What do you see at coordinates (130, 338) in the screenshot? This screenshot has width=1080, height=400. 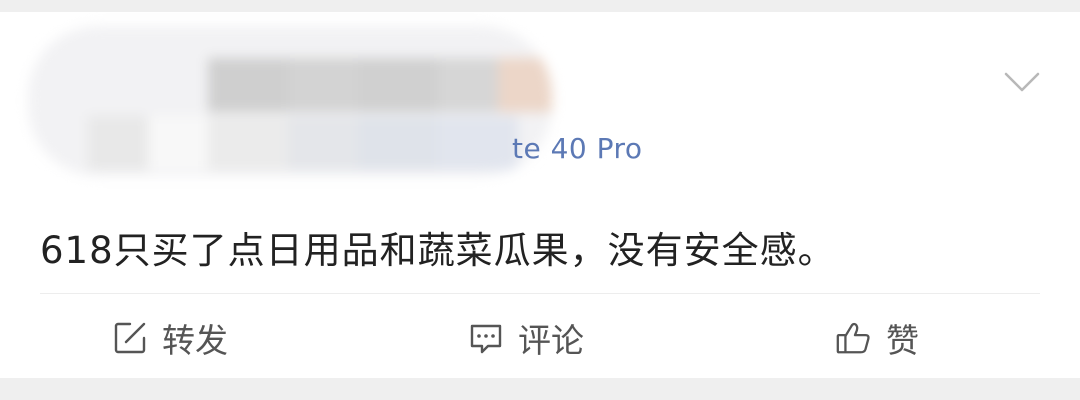 I see `edit-square-icon` at bounding box center [130, 338].